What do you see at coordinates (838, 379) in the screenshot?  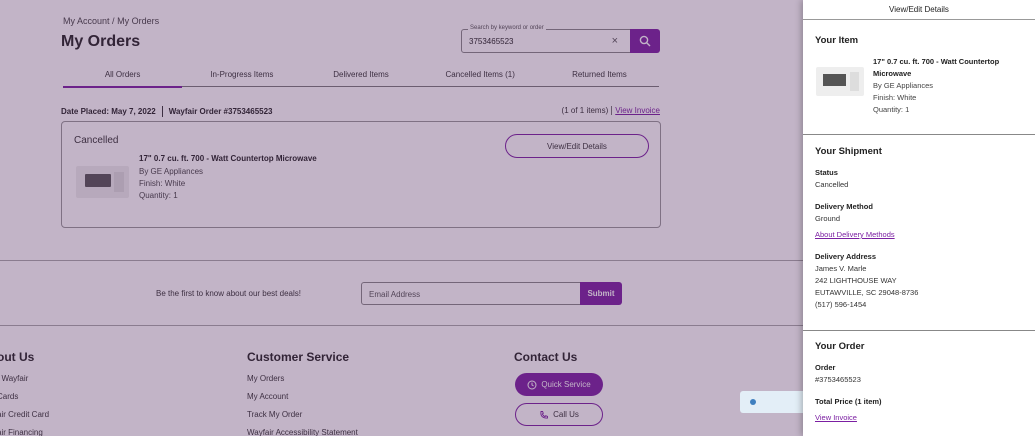 I see `order-value: #3753465523` at bounding box center [838, 379].